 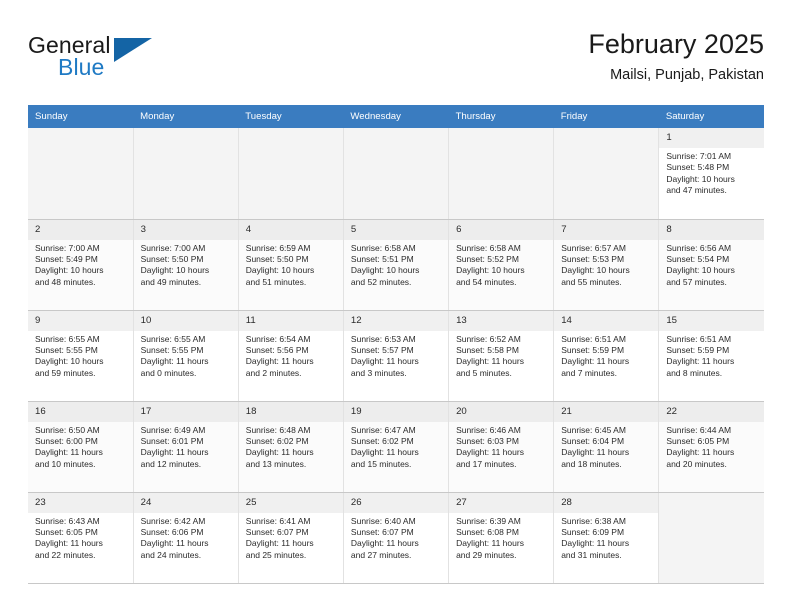 I want to click on day-number: 27, so click(x=501, y=502).